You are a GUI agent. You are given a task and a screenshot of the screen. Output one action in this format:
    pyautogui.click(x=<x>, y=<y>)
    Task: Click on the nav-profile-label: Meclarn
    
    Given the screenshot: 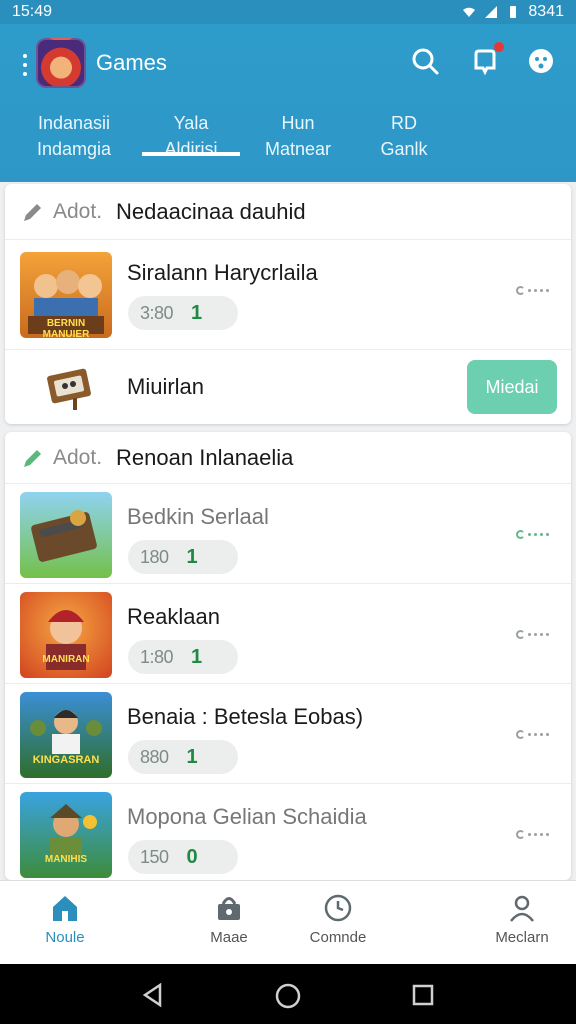 What is the action you would take?
    pyautogui.click(x=522, y=937)
    